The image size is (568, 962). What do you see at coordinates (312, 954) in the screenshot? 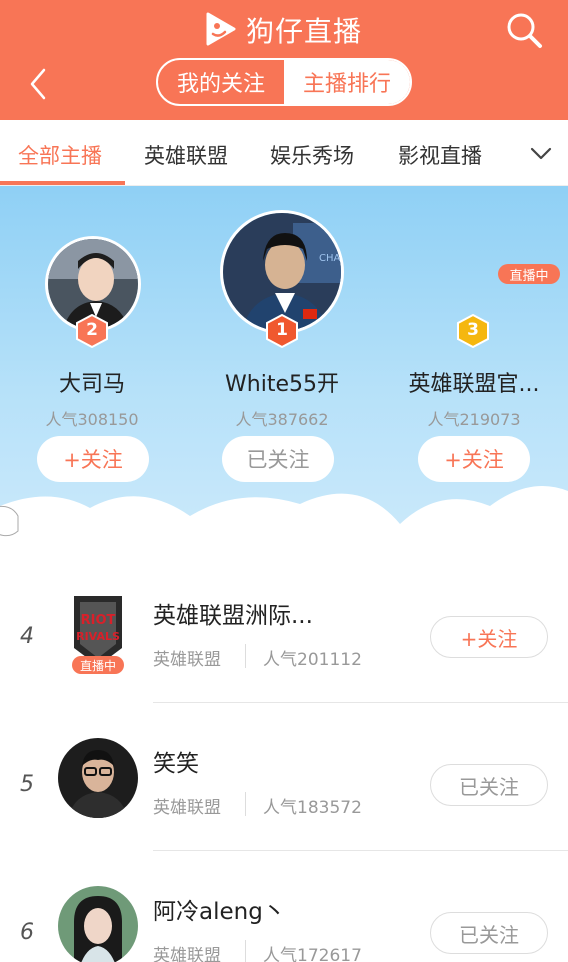
I see `popularity-count: 人气172617` at bounding box center [312, 954].